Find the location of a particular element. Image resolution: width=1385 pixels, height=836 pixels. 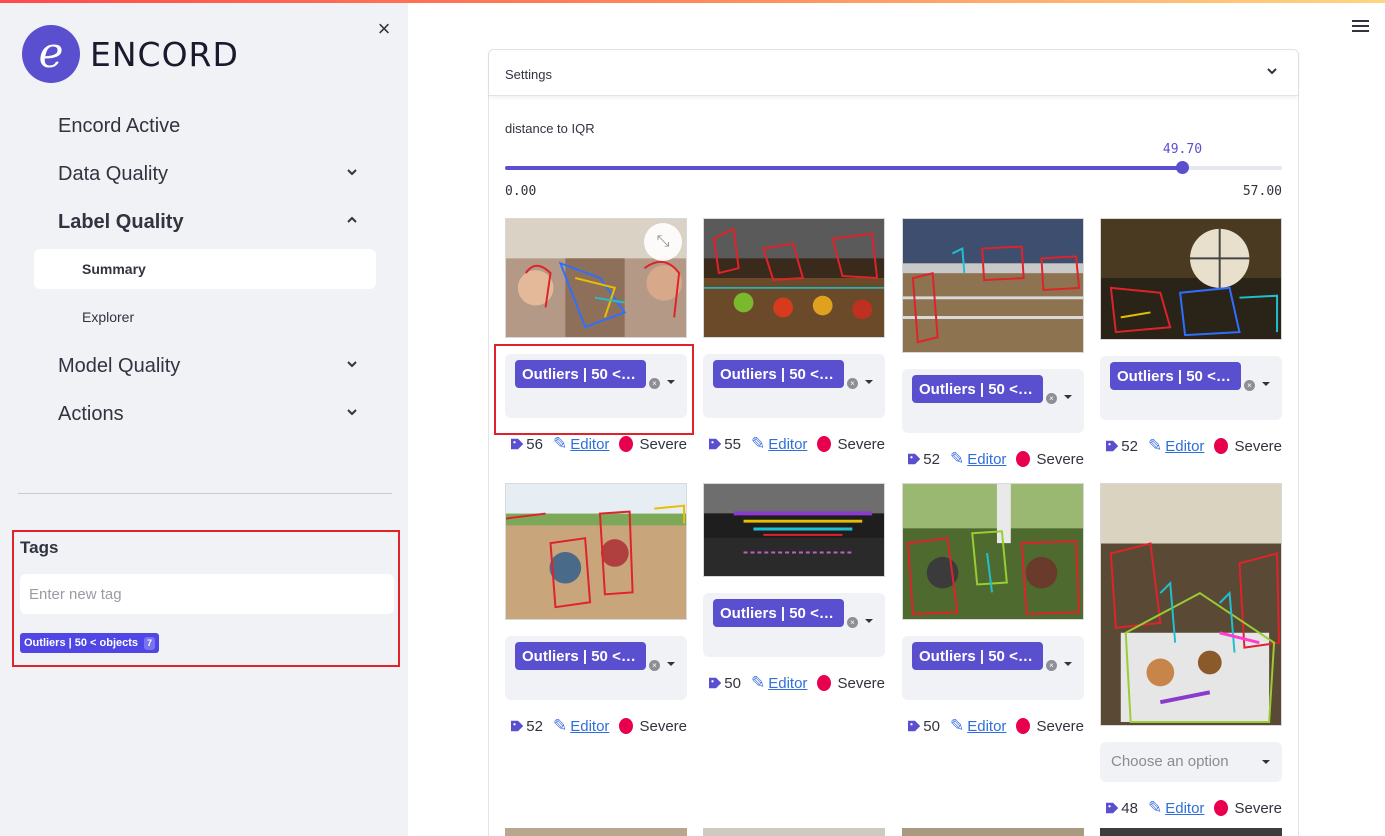

nav-explorer: Explorer is located at coordinates (108, 317).